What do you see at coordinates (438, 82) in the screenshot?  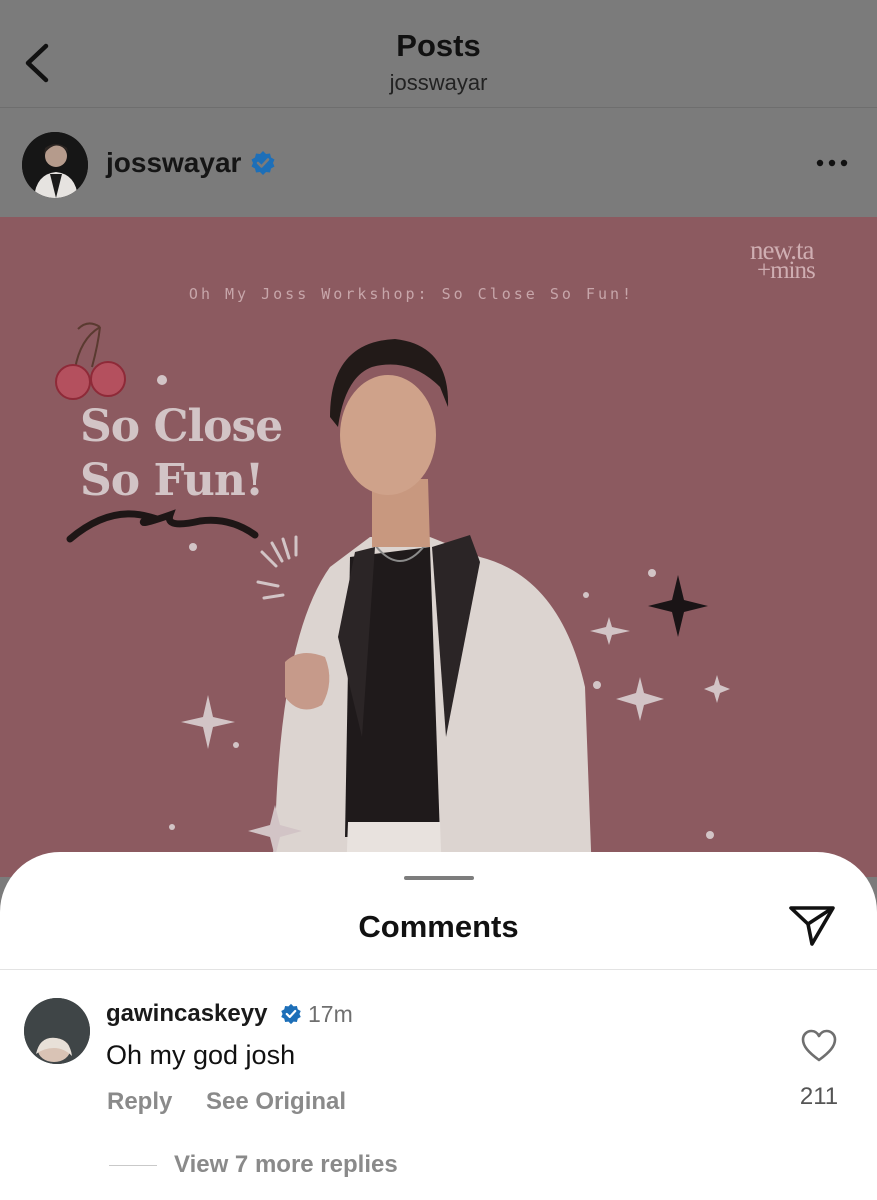 I see `page-subtitle: josswayar` at bounding box center [438, 82].